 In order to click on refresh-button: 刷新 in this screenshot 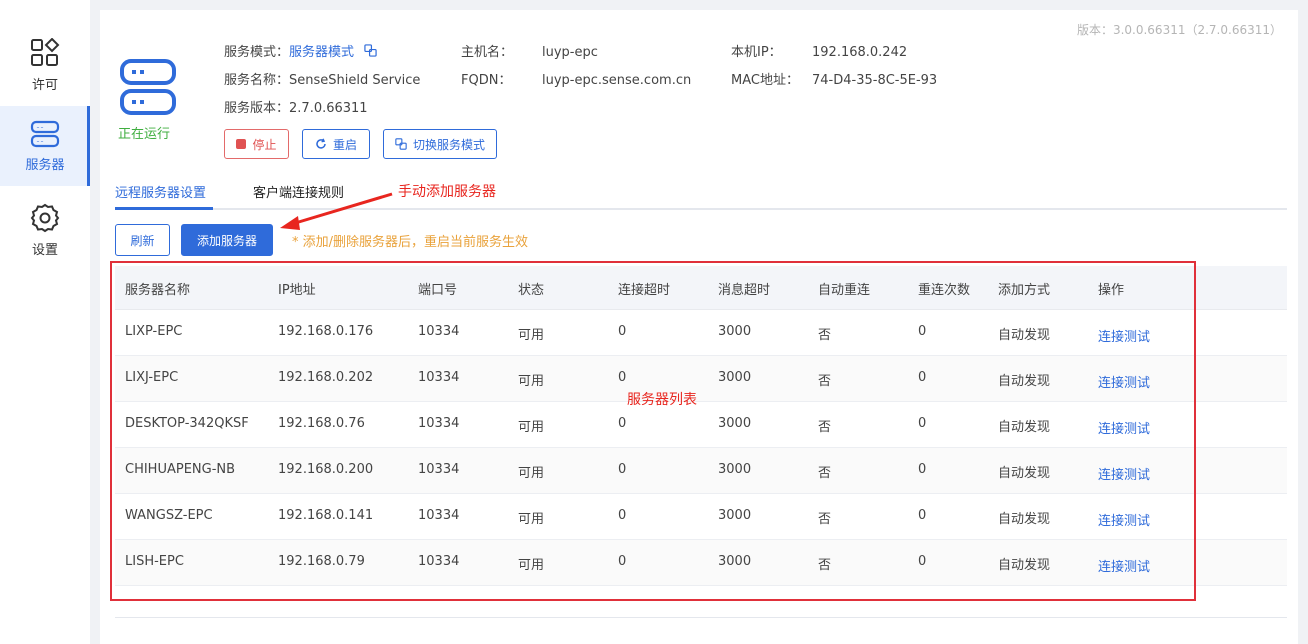, I will do `click(142, 240)`.